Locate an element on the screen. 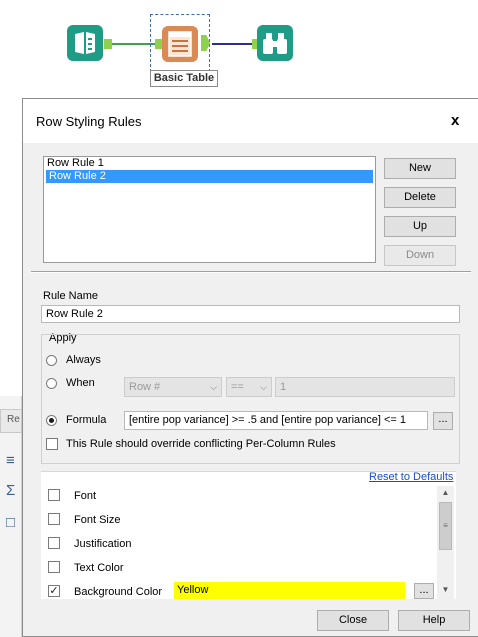  basic-table-tool is located at coordinates (180, 44).